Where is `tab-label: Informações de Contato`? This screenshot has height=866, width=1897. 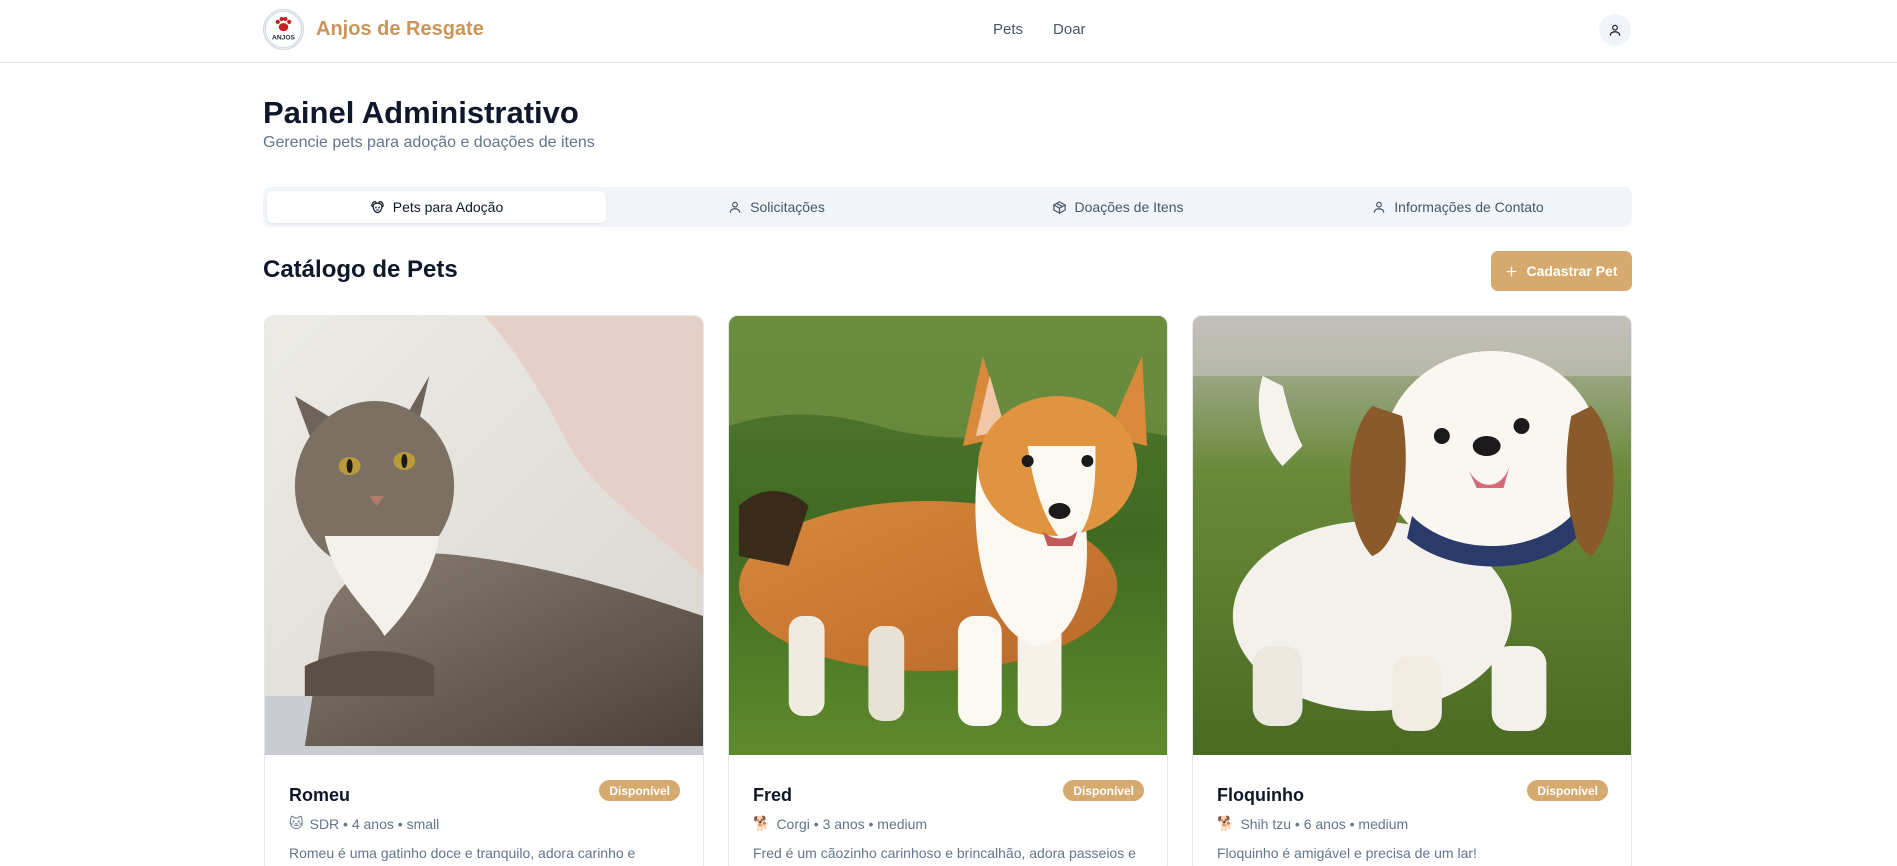 tab-label: Informações de Contato is located at coordinates (1469, 207).